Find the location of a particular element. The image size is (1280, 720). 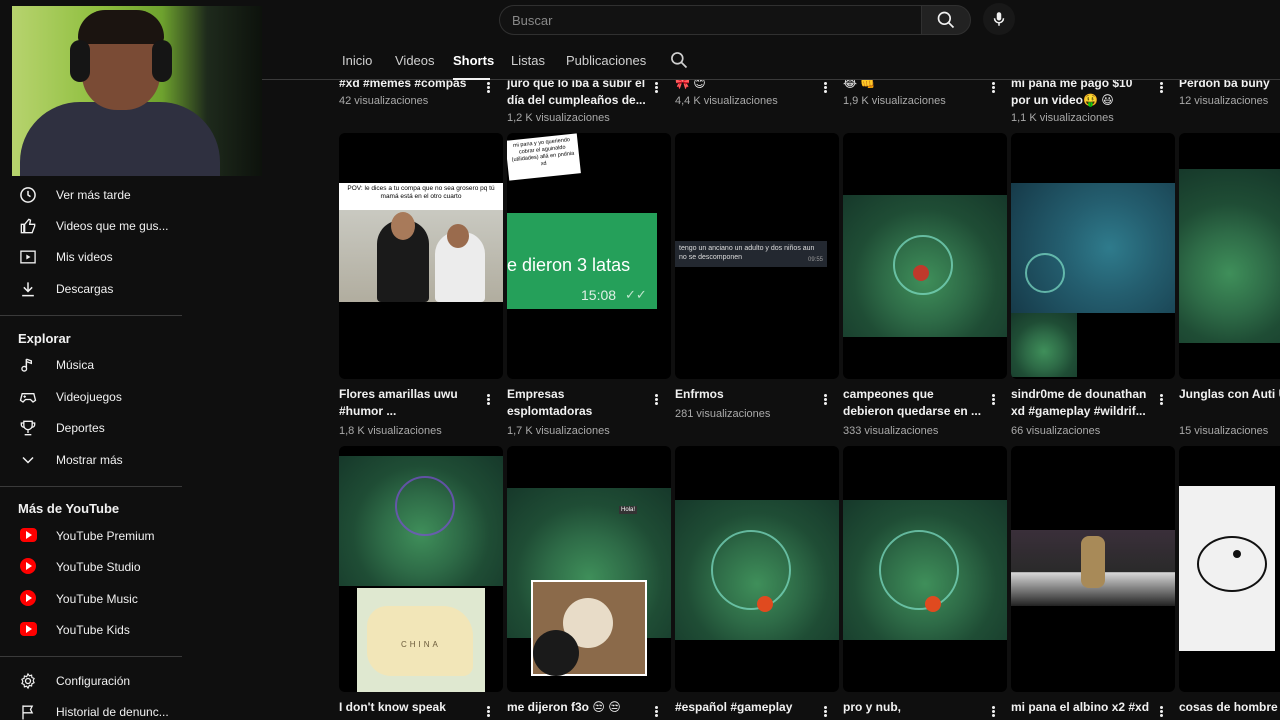

sidebar-item-label: Descargas is located at coordinates (85, 289).